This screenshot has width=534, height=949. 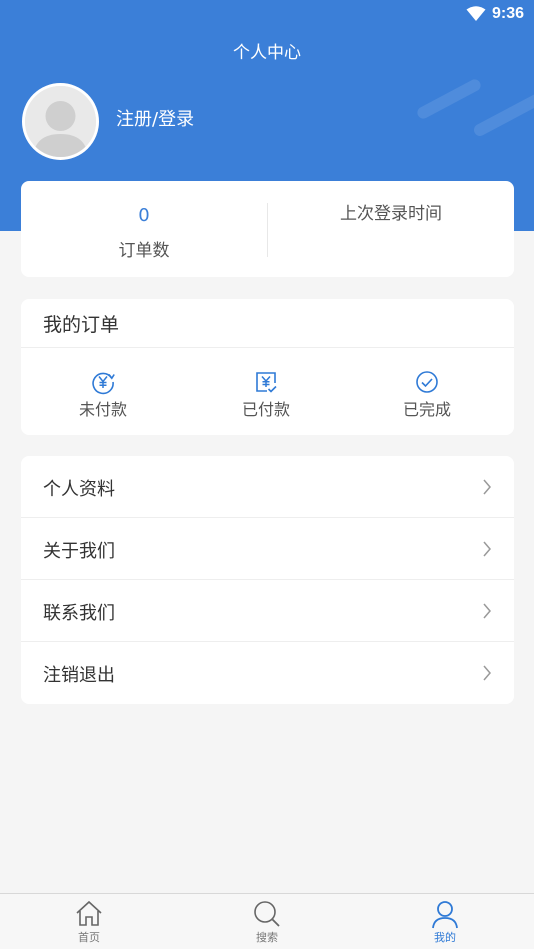 I want to click on stats-card: 0 订单数 上次登录时间, so click(x=267, y=229).